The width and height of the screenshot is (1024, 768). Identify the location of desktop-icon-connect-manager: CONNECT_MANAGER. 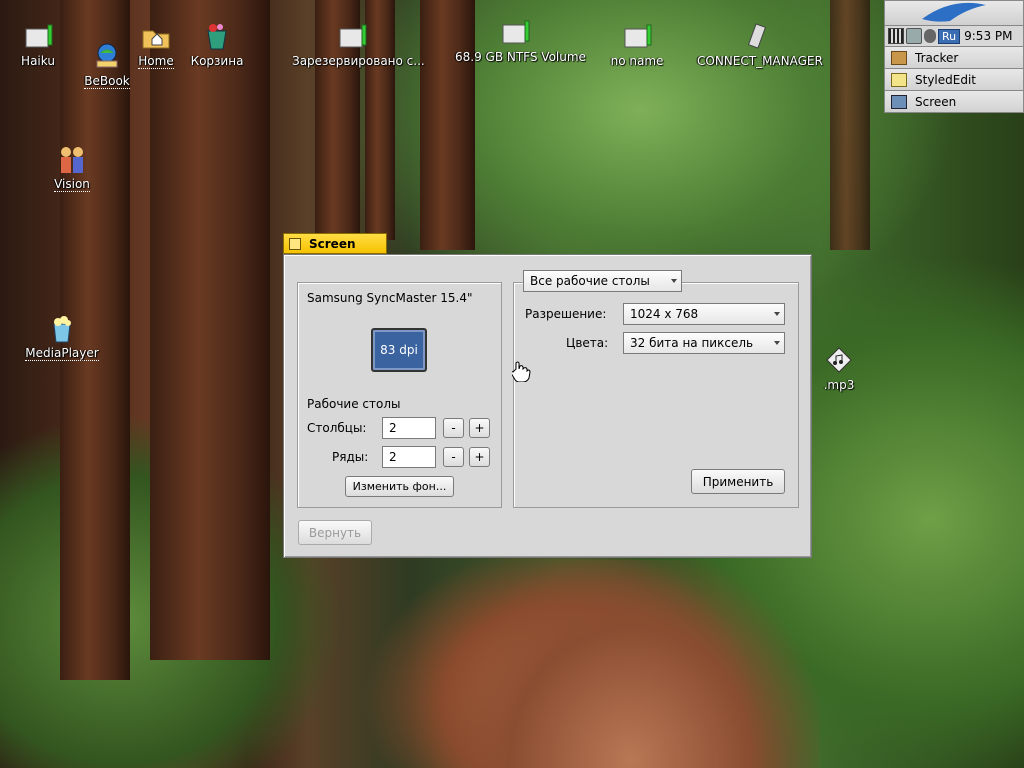
(760, 44).